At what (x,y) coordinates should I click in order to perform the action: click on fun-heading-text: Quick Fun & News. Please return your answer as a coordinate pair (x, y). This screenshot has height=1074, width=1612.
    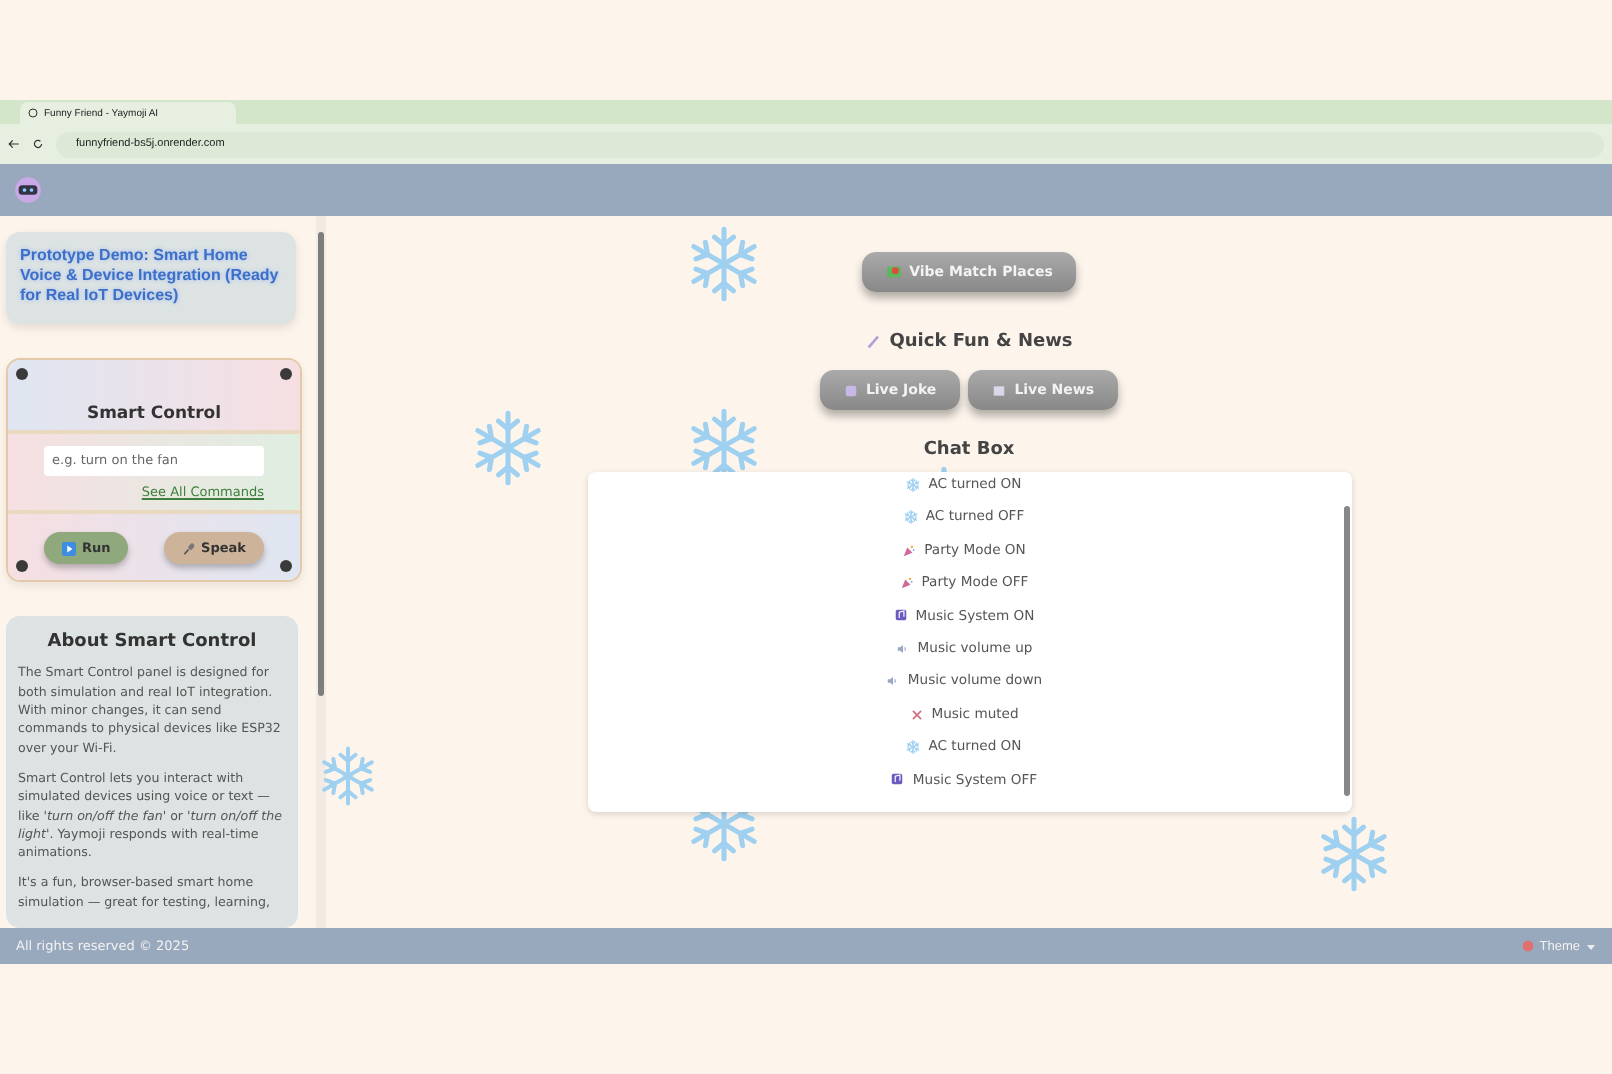
    Looking at the image, I should click on (981, 342).